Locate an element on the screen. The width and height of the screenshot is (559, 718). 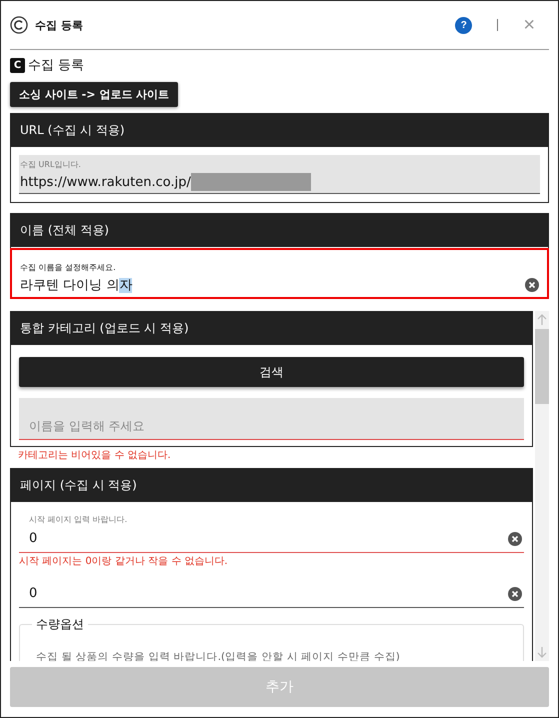
heading-title: 수집 등록 is located at coordinates (56, 65).